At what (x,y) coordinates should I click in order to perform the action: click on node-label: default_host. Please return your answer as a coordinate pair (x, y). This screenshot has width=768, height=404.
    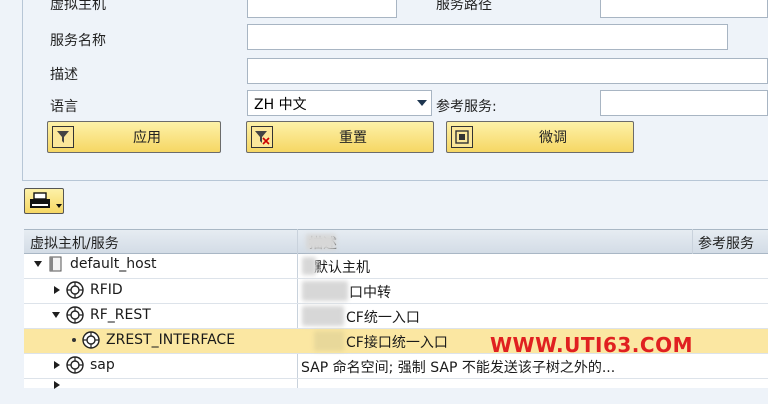
    Looking at the image, I should click on (113, 264).